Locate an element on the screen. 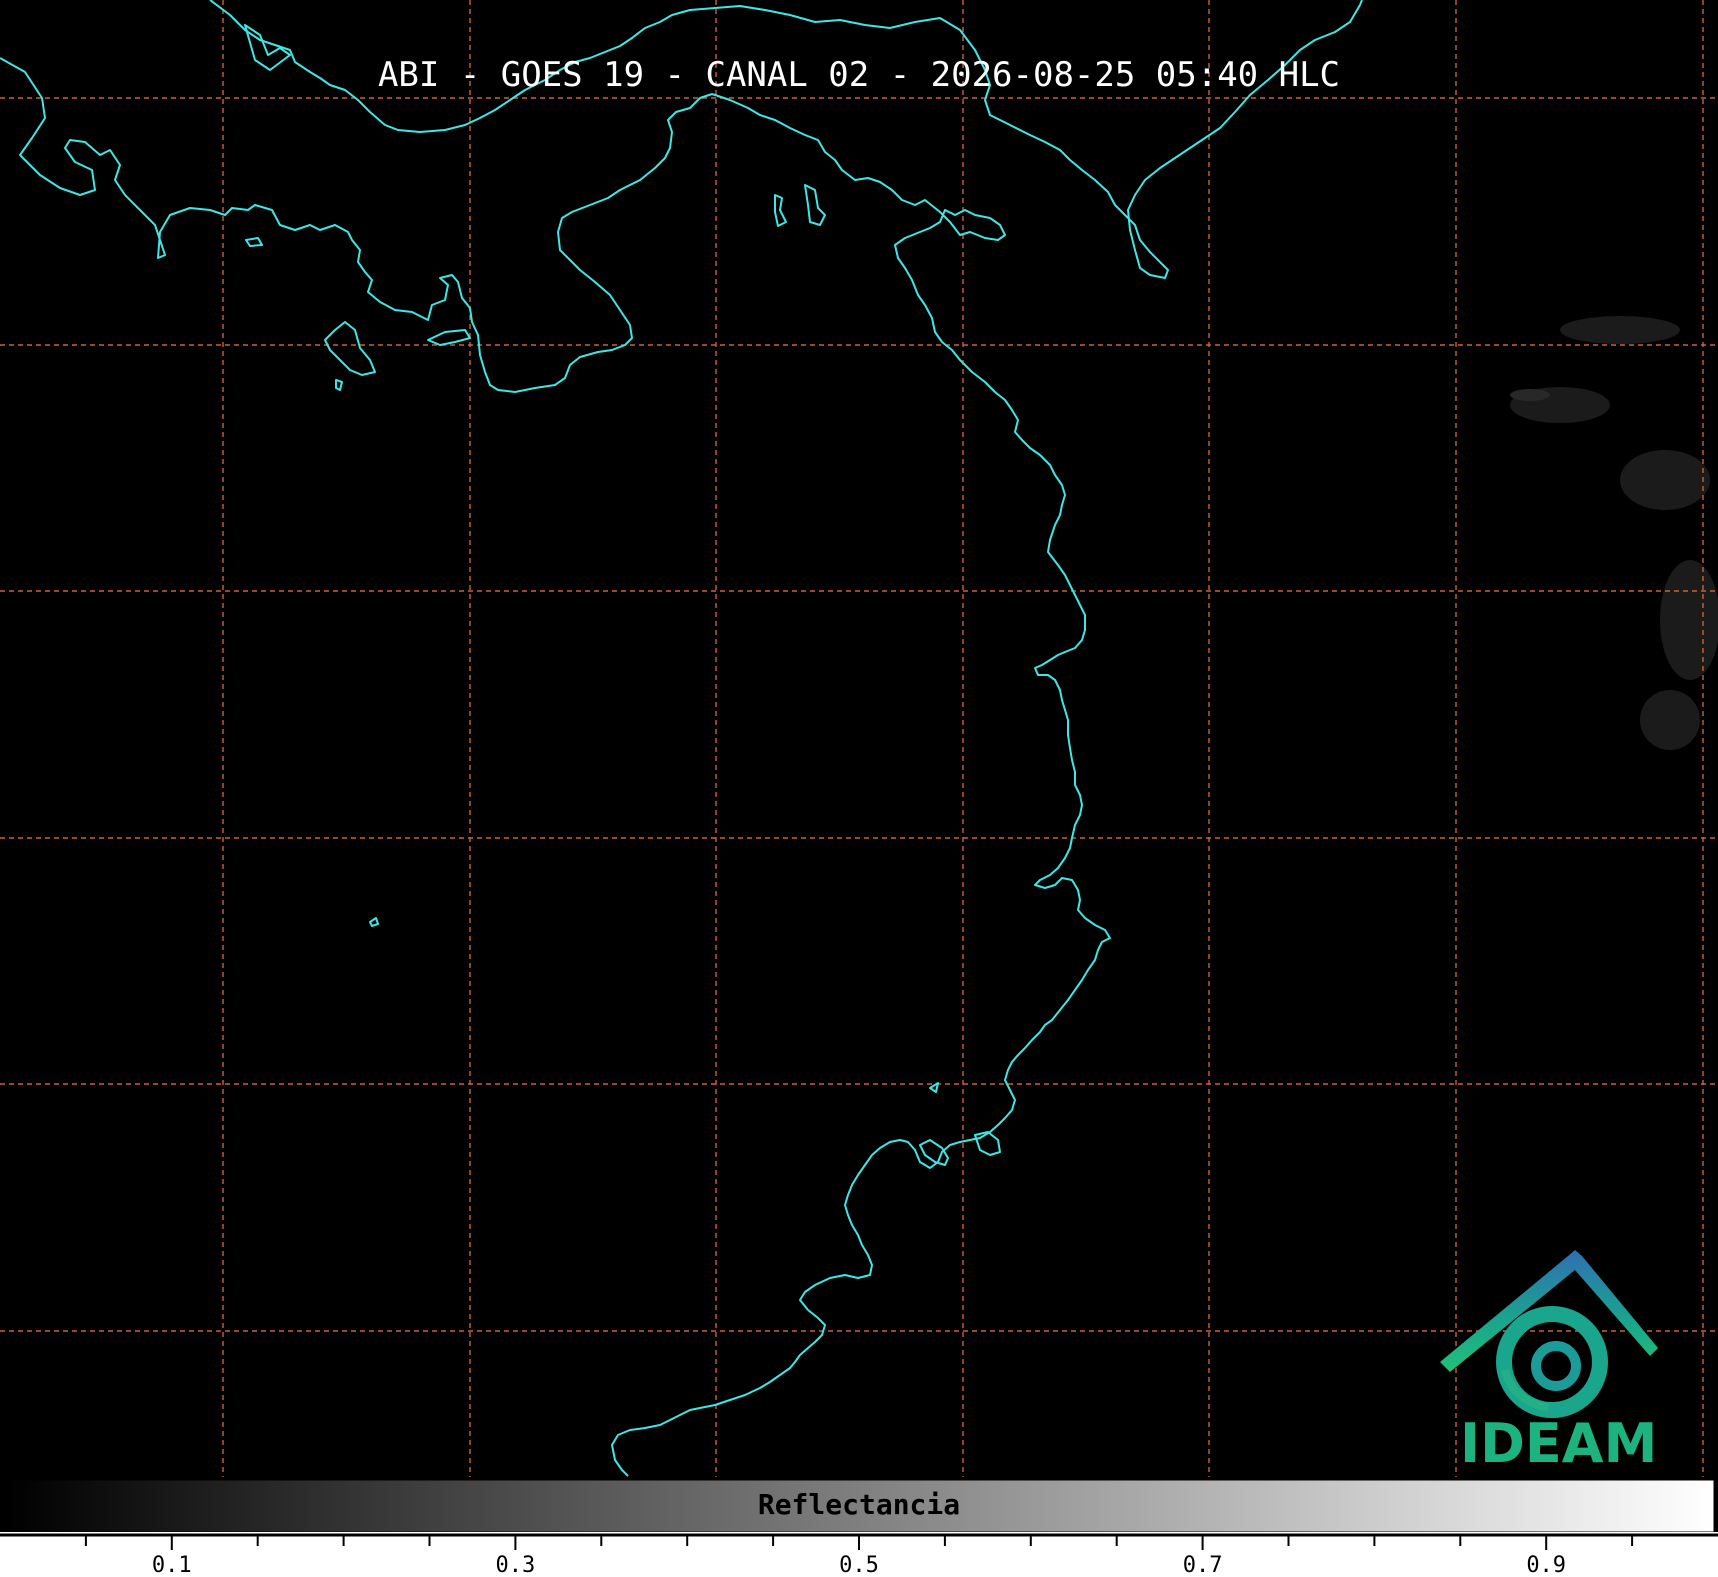  colorbar-label: Reflectancia is located at coordinates (859, 1504).